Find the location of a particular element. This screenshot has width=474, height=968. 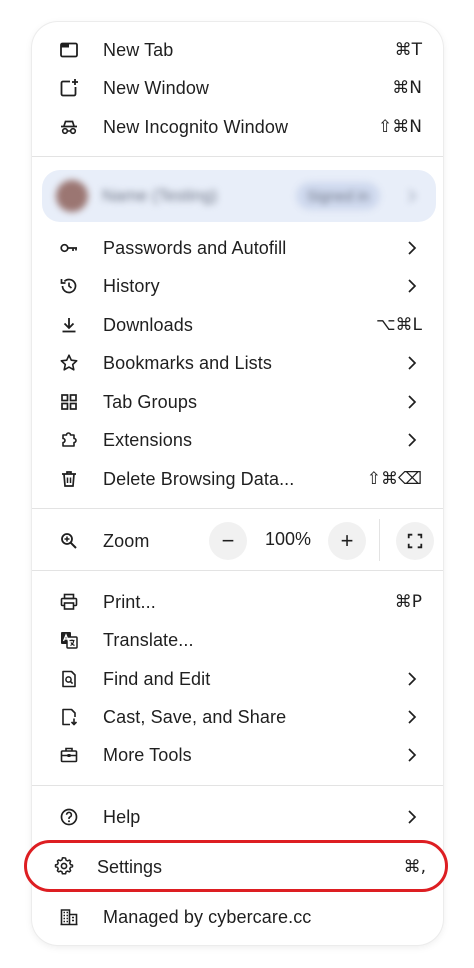

menu-item-new-incognito-window: New Incognito Window ⇧⌘N is located at coordinates (237, 127).